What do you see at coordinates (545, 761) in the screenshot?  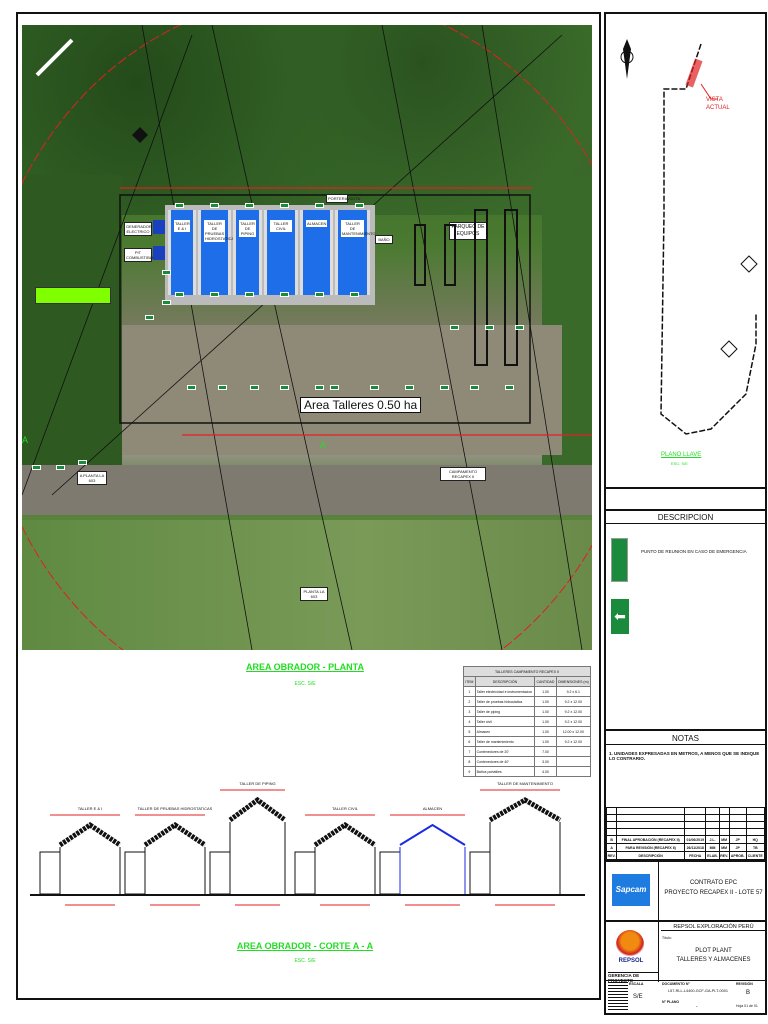 I see `table-cell: 3.00` at bounding box center [545, 761].